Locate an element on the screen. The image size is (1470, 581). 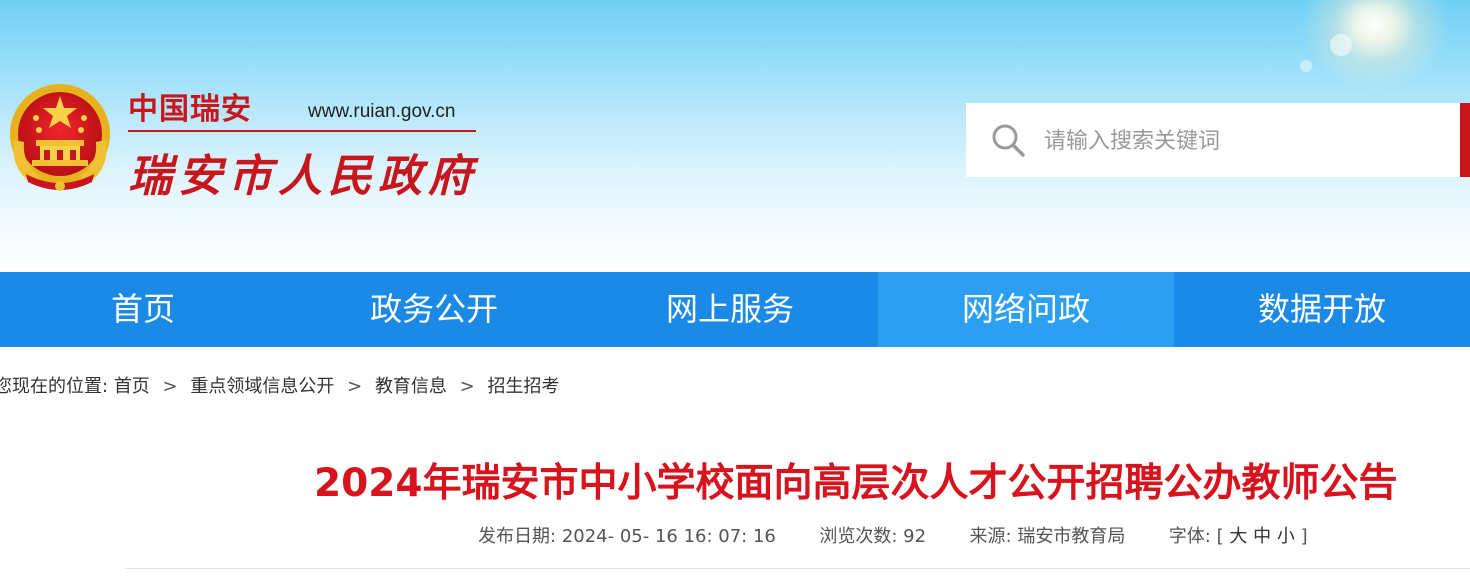
brand-small-title: 中国瑞安 is located at coordinates (190, 109).